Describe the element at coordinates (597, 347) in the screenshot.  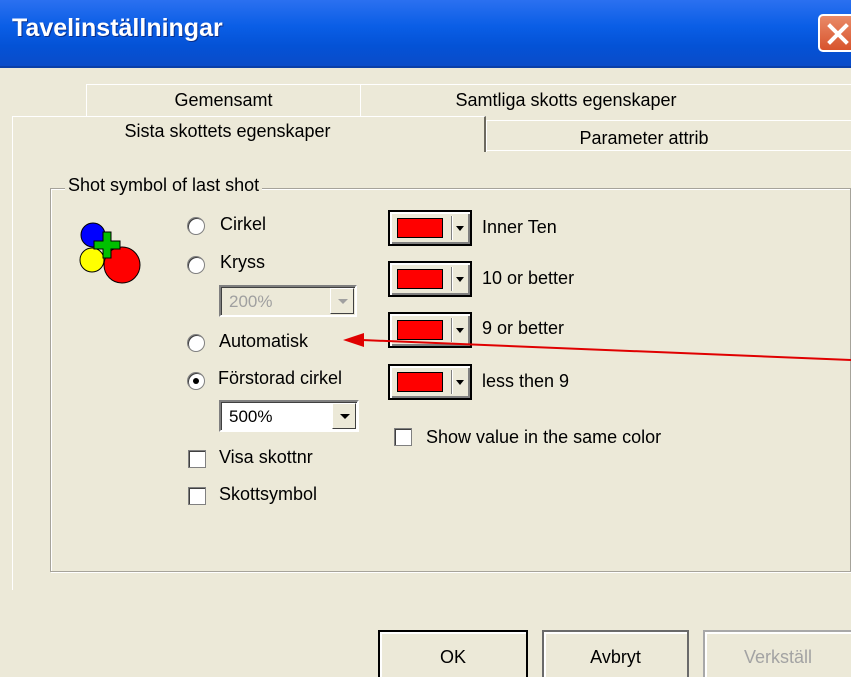
I see `annotation-arrow` at that location.